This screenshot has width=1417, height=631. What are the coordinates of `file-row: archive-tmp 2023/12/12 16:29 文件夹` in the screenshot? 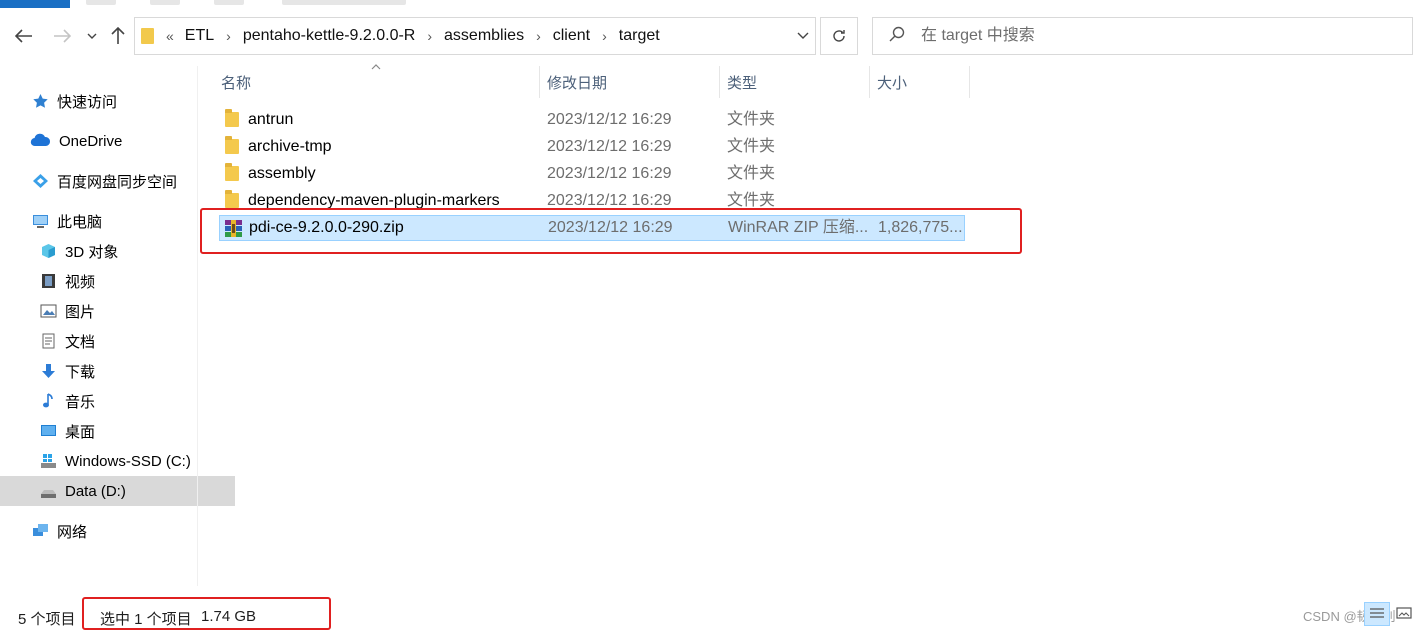 It's located at (592, 147).